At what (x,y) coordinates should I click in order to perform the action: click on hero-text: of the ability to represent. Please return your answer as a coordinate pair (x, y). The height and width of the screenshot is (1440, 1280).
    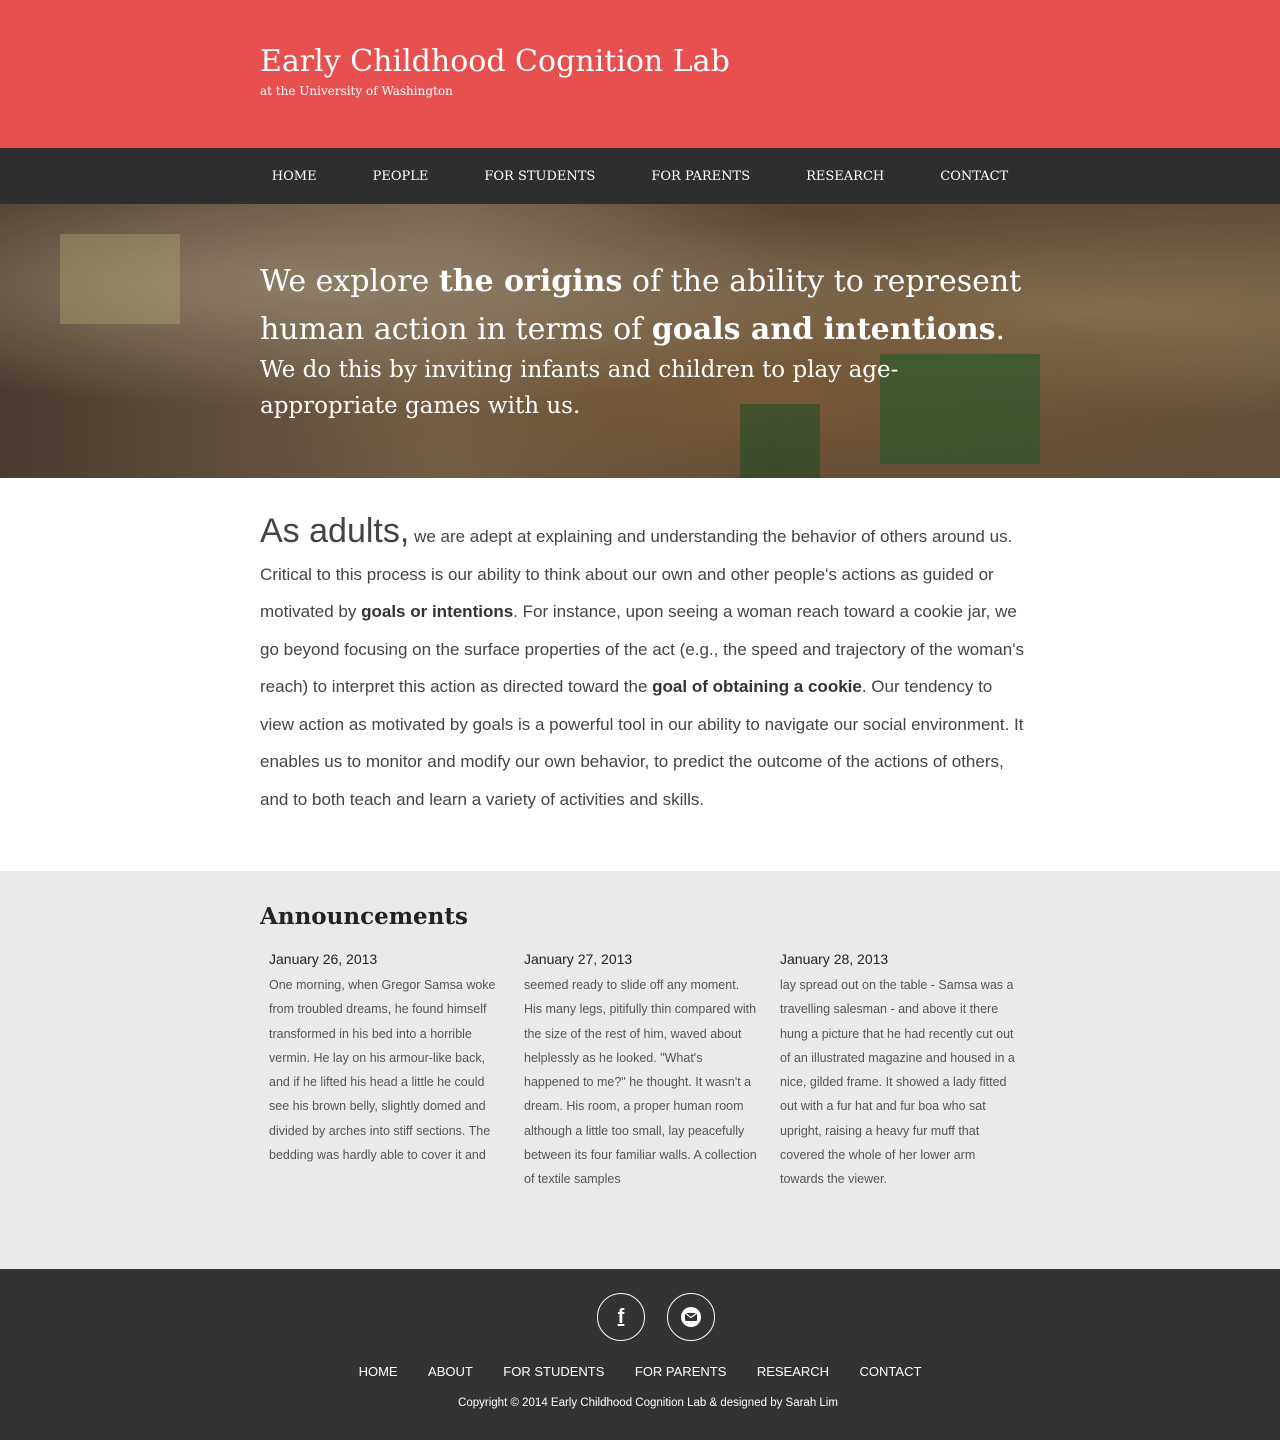
    Looking at the image, I should click on (822, 281).